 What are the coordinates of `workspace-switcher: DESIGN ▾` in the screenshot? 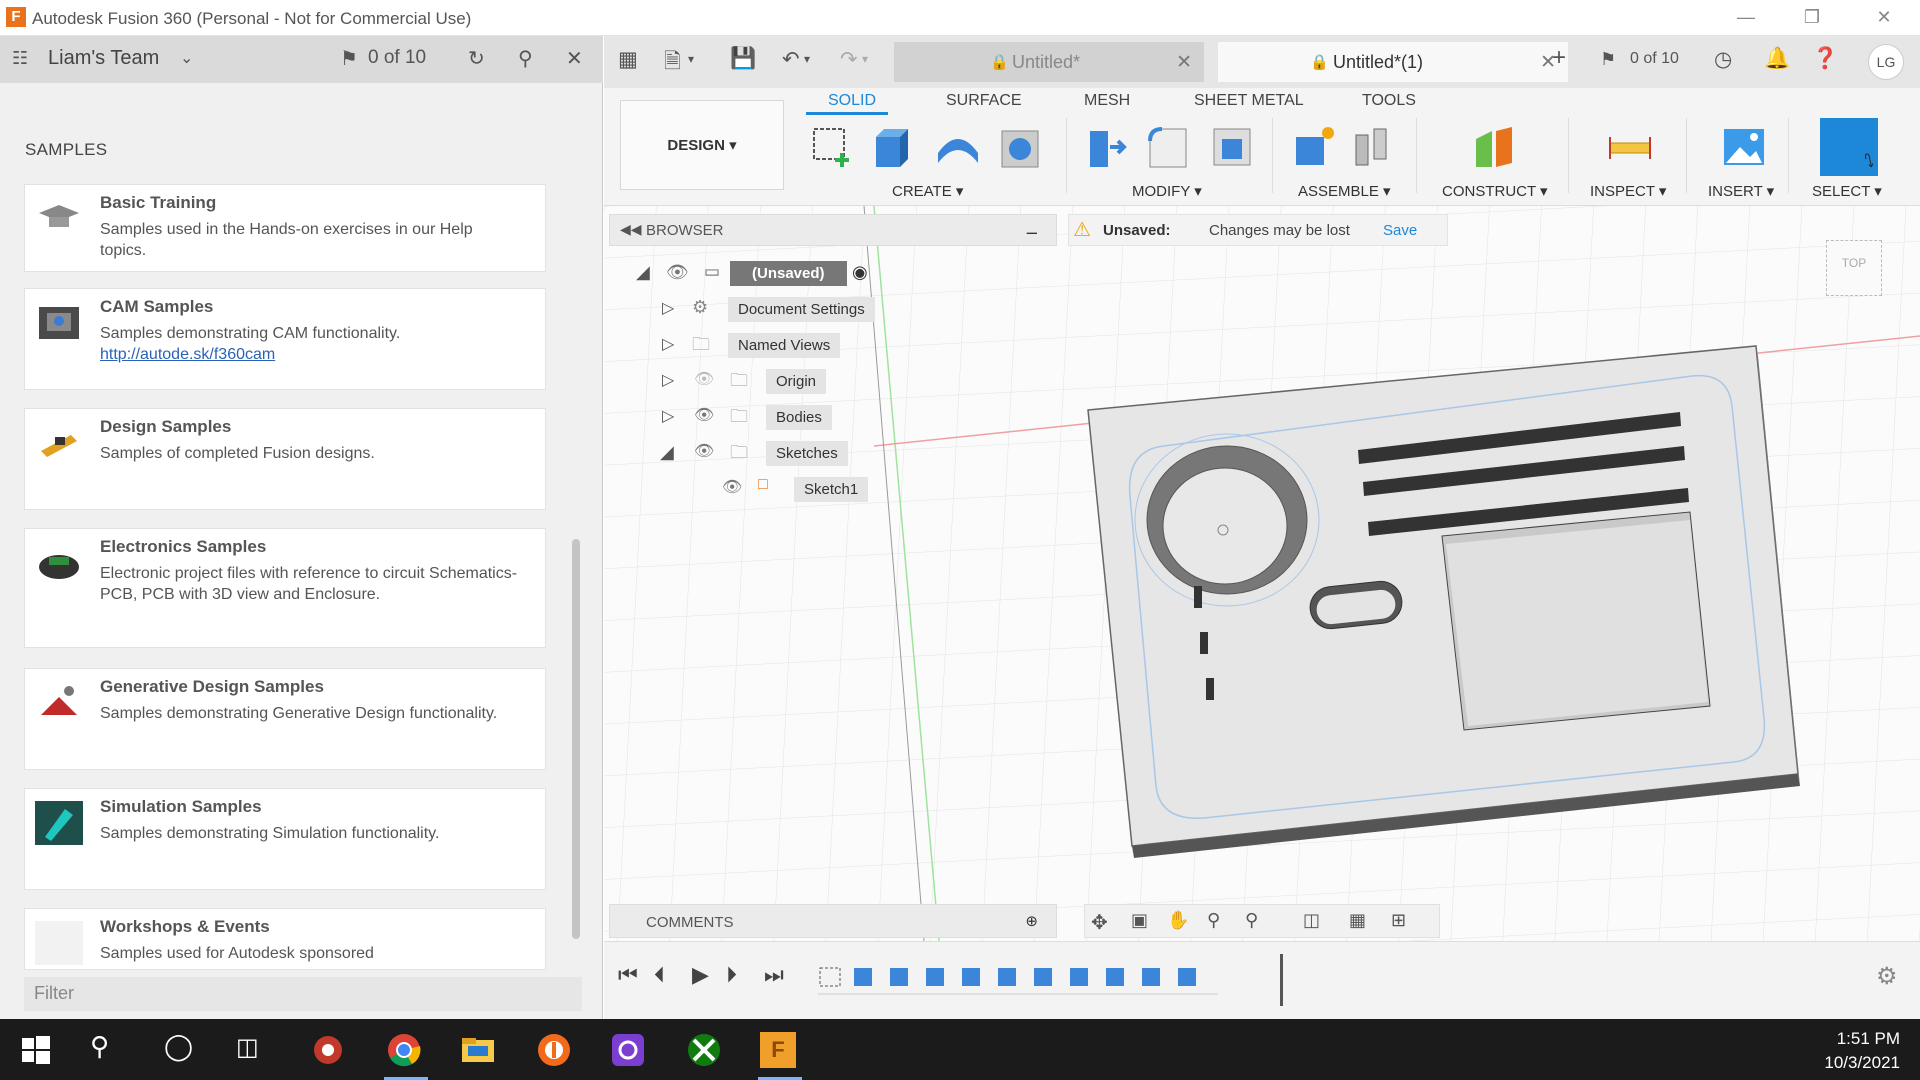 It's located at (702, 145).